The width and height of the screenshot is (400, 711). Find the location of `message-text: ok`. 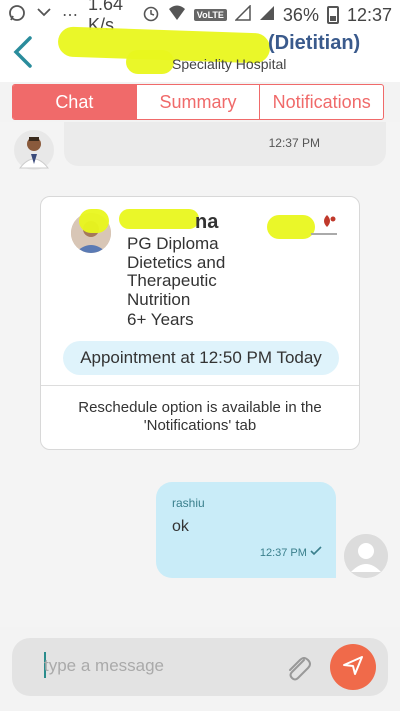

message-text: ok is located at coordinates (180, 526).